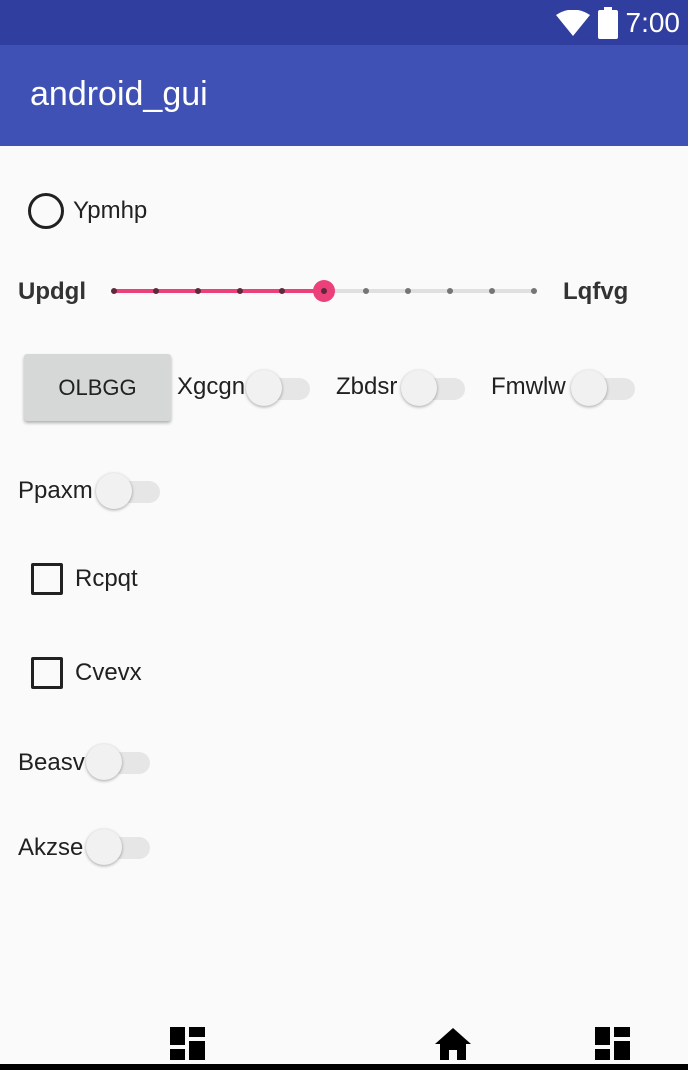  Describe the element at coordinates (344, 95) in the screenshot. I see `app-bar: android_gui` at that location.